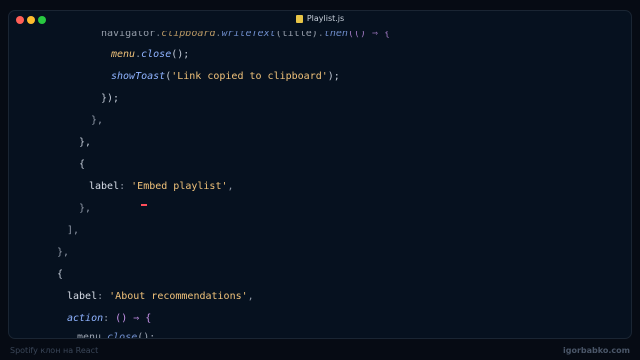  I want to click on code-line: label: 'Embed playlist',, so click(161, 186).